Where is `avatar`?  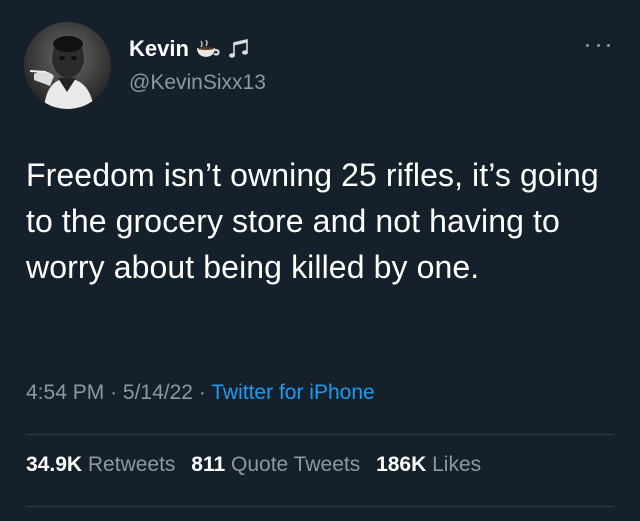
avatar is located at coordinates (67, 65).